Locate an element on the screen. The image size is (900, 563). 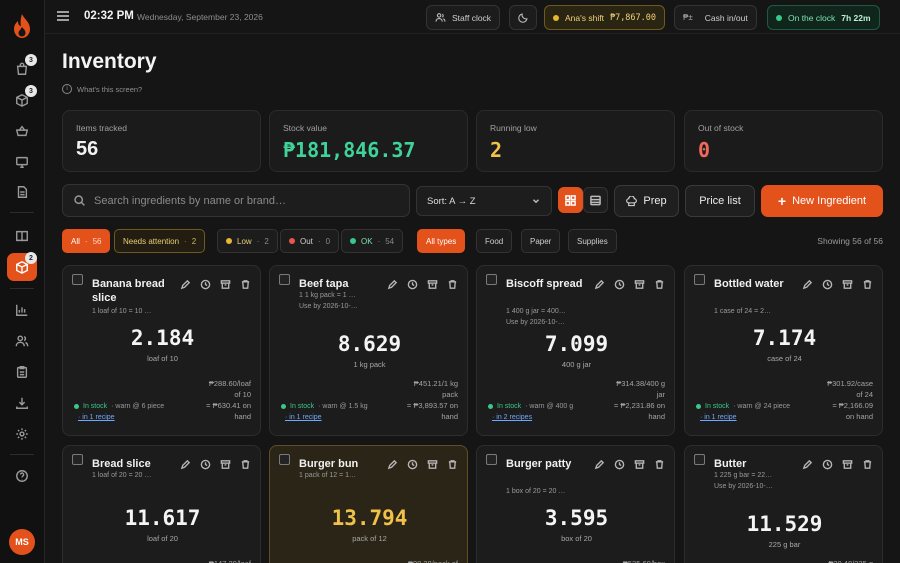
sidebar-item-orders: 3 is located at coordinates (22, 68).